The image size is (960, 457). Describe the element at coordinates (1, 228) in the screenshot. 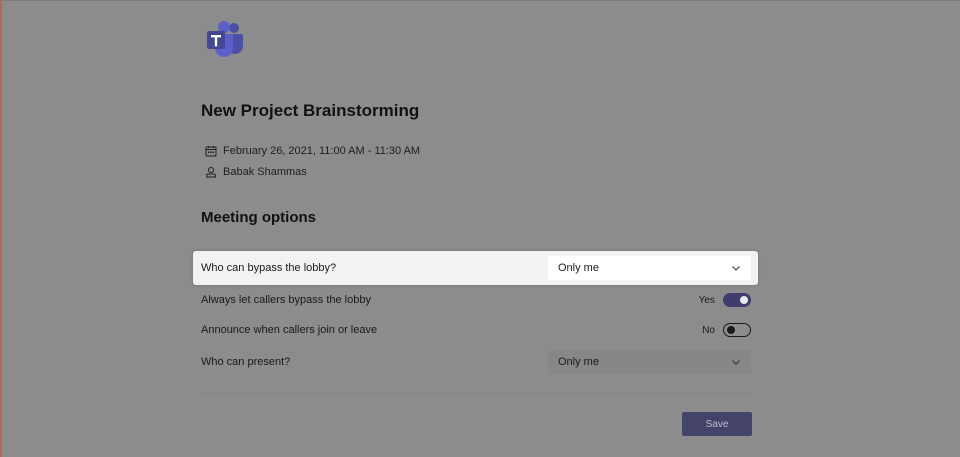

I see `window-edge` at that location.